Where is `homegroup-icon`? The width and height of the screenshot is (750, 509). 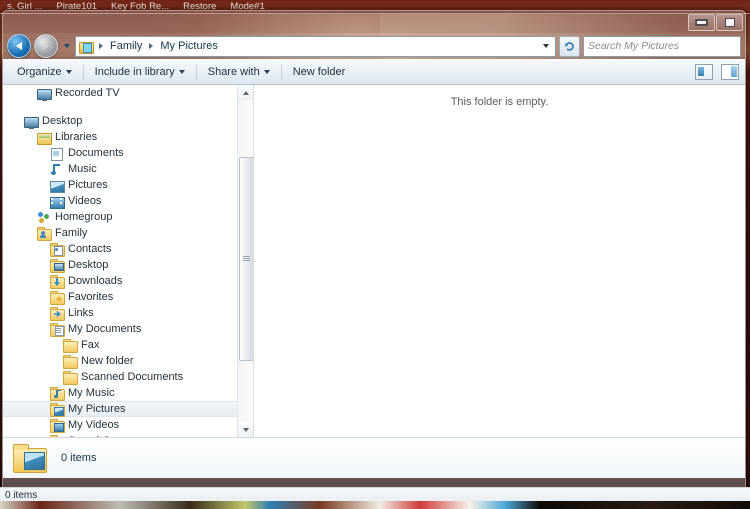 homegroup-icon is located at coordinates (44, 217).